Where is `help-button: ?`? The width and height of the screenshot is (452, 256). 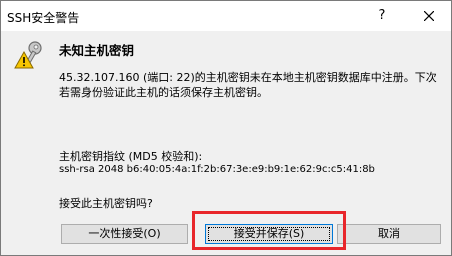 help-button: ? is located at coordinates (382, 16).